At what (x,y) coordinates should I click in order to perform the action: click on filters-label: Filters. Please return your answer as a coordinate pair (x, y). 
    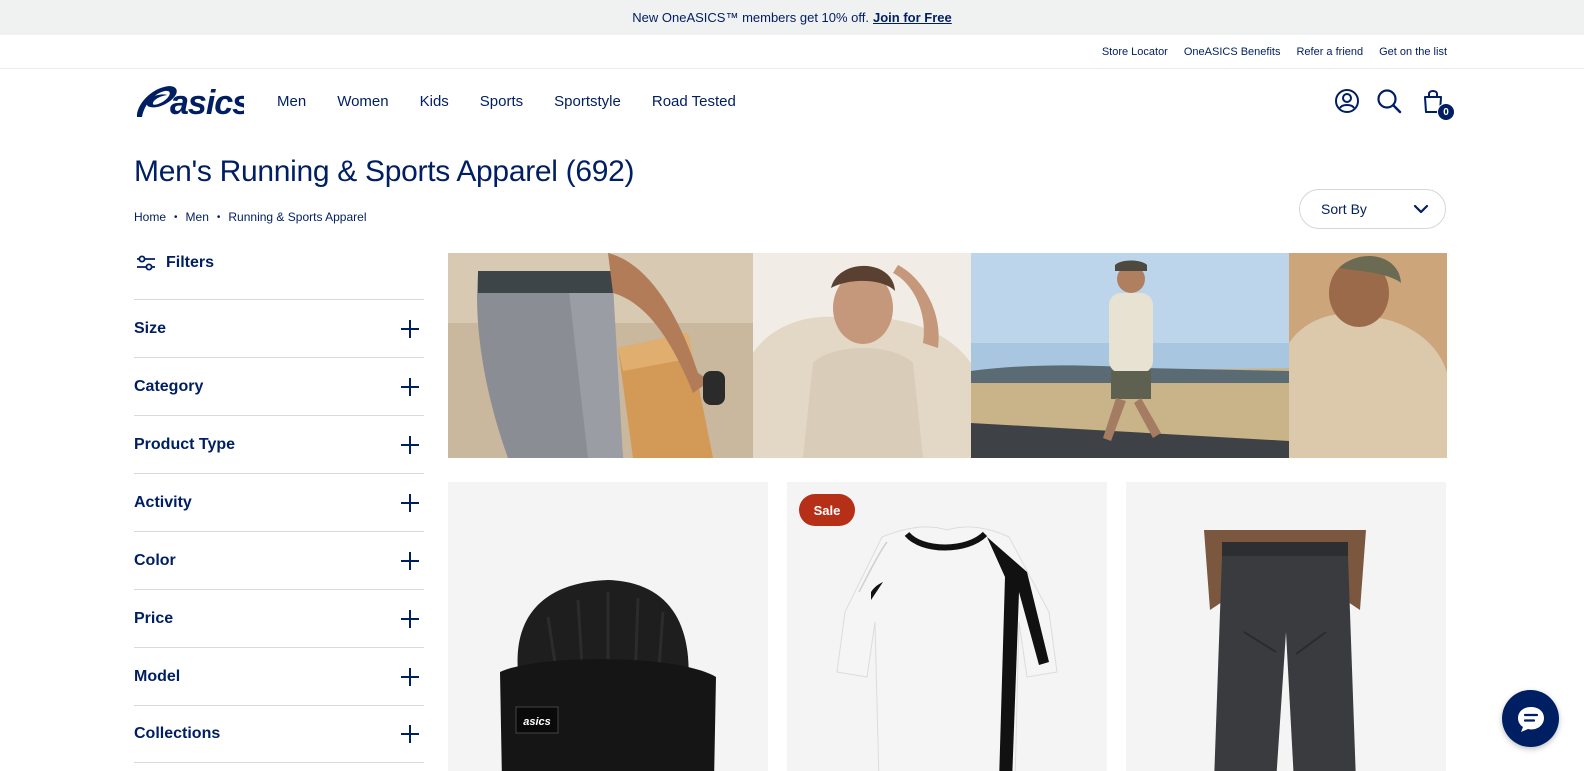
    Looking at the image, I should click on (190, 262).